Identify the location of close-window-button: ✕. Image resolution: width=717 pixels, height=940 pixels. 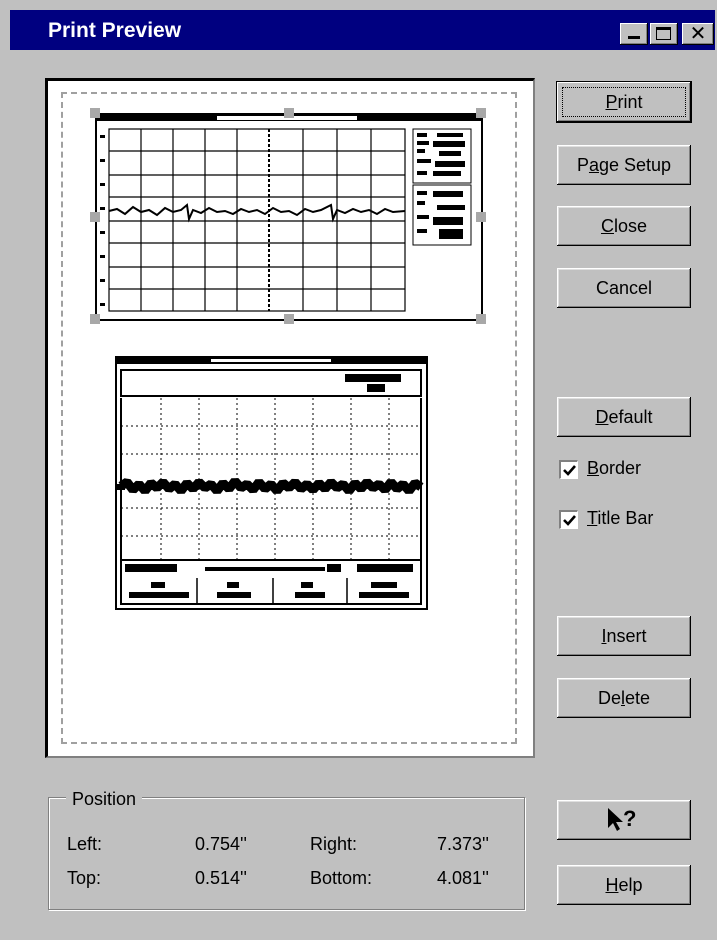
(698, 33).